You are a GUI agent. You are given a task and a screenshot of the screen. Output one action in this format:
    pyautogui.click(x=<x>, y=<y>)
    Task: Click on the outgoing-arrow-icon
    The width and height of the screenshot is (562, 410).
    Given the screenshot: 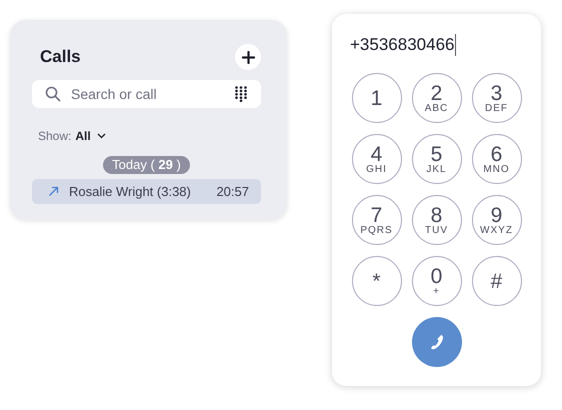 What is the action you would take?
    pyautogui.click(x=53, y=191)
    